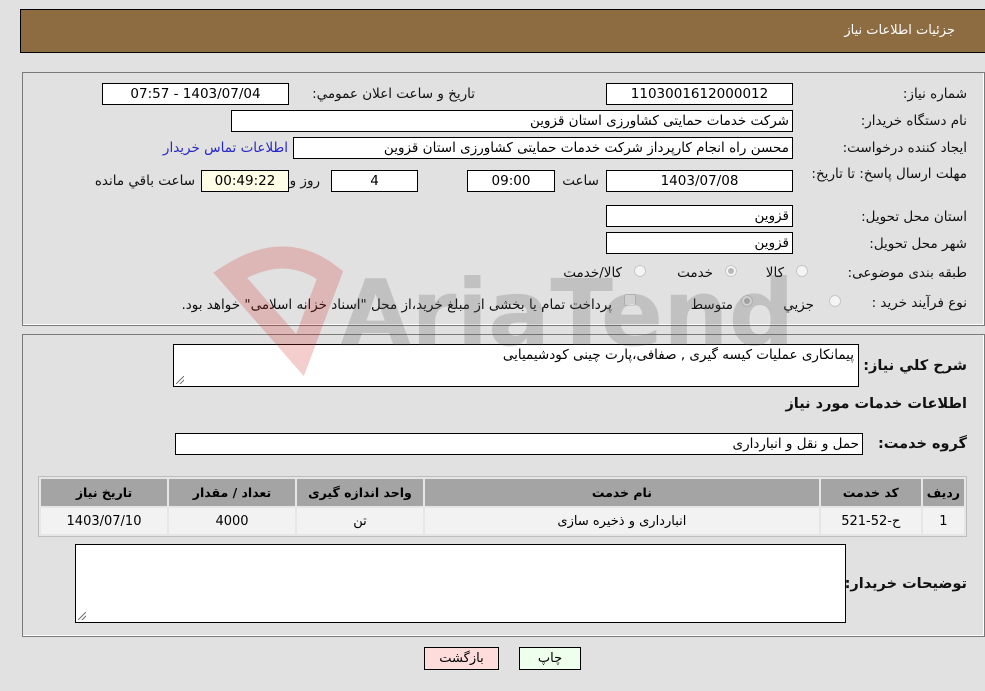  I want to click on back-button: بازگشت, so click(461, 658).